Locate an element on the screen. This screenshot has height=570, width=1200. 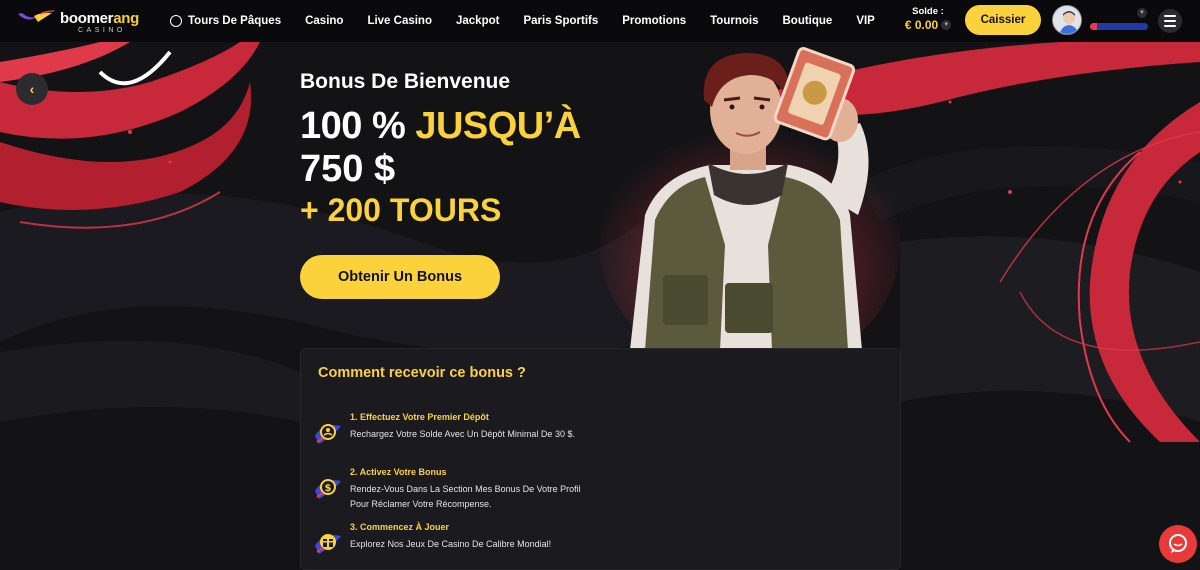
nav-item-easter-spins: Tours De Pâques is located at coordinates (225, 21).